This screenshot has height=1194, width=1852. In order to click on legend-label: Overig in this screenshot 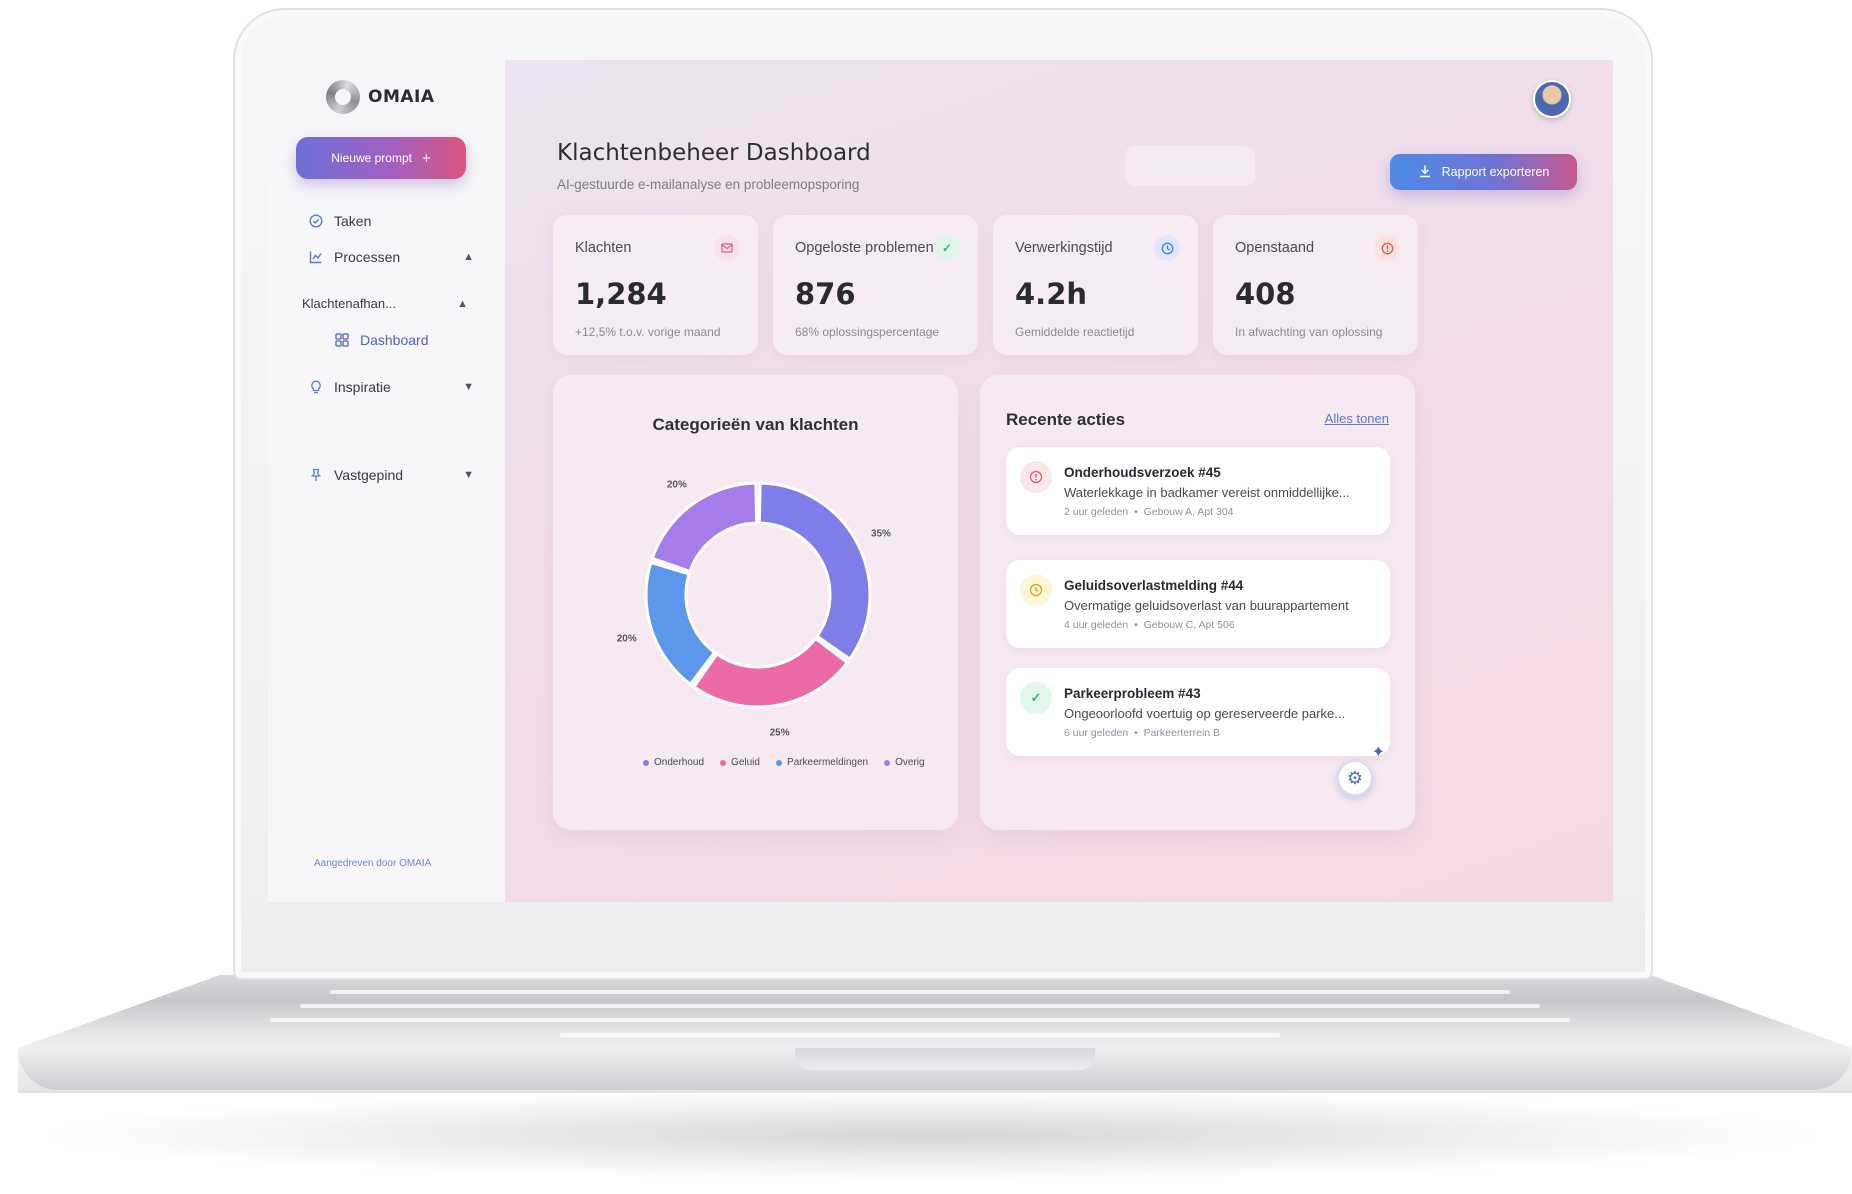, I will do `click(910, 762)`.